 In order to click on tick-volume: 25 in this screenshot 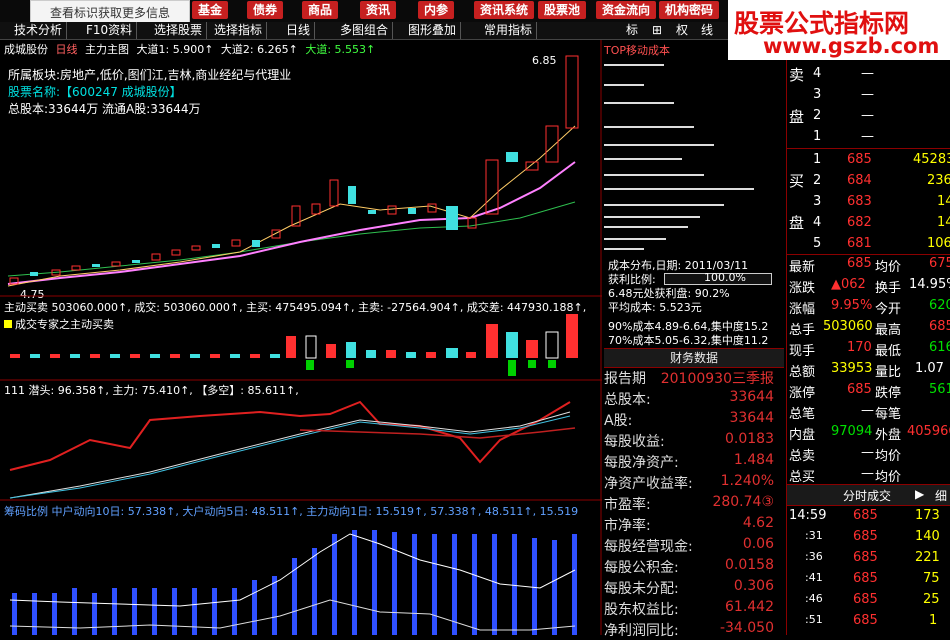, I will do `click(931, 599)`.